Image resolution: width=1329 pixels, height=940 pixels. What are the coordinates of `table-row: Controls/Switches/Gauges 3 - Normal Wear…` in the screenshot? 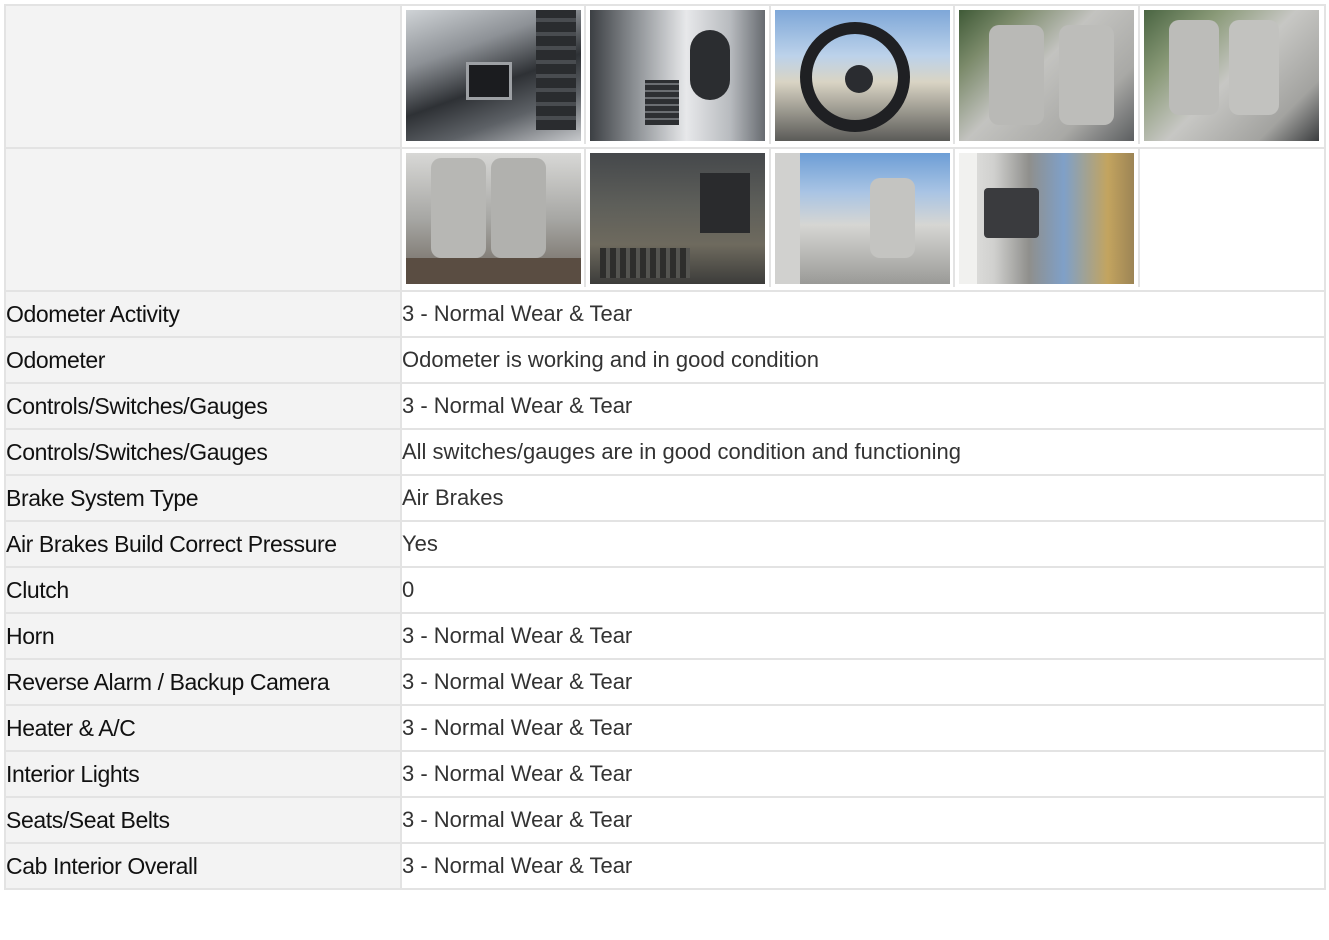 It's located at (665, 406).